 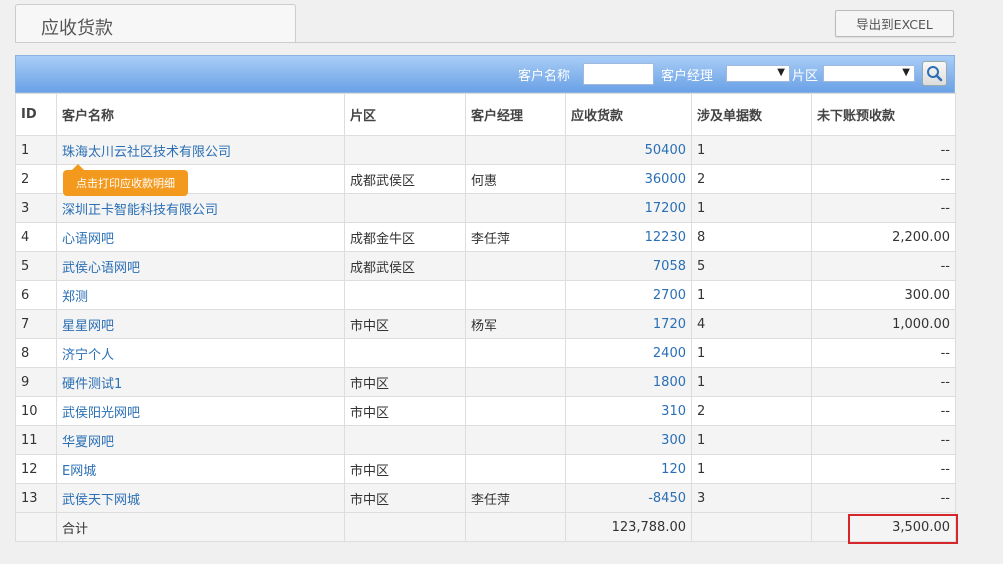 I want to click on customer-name-link: 珠海太川云社区技术有限公司, so click(x=146, y=152).